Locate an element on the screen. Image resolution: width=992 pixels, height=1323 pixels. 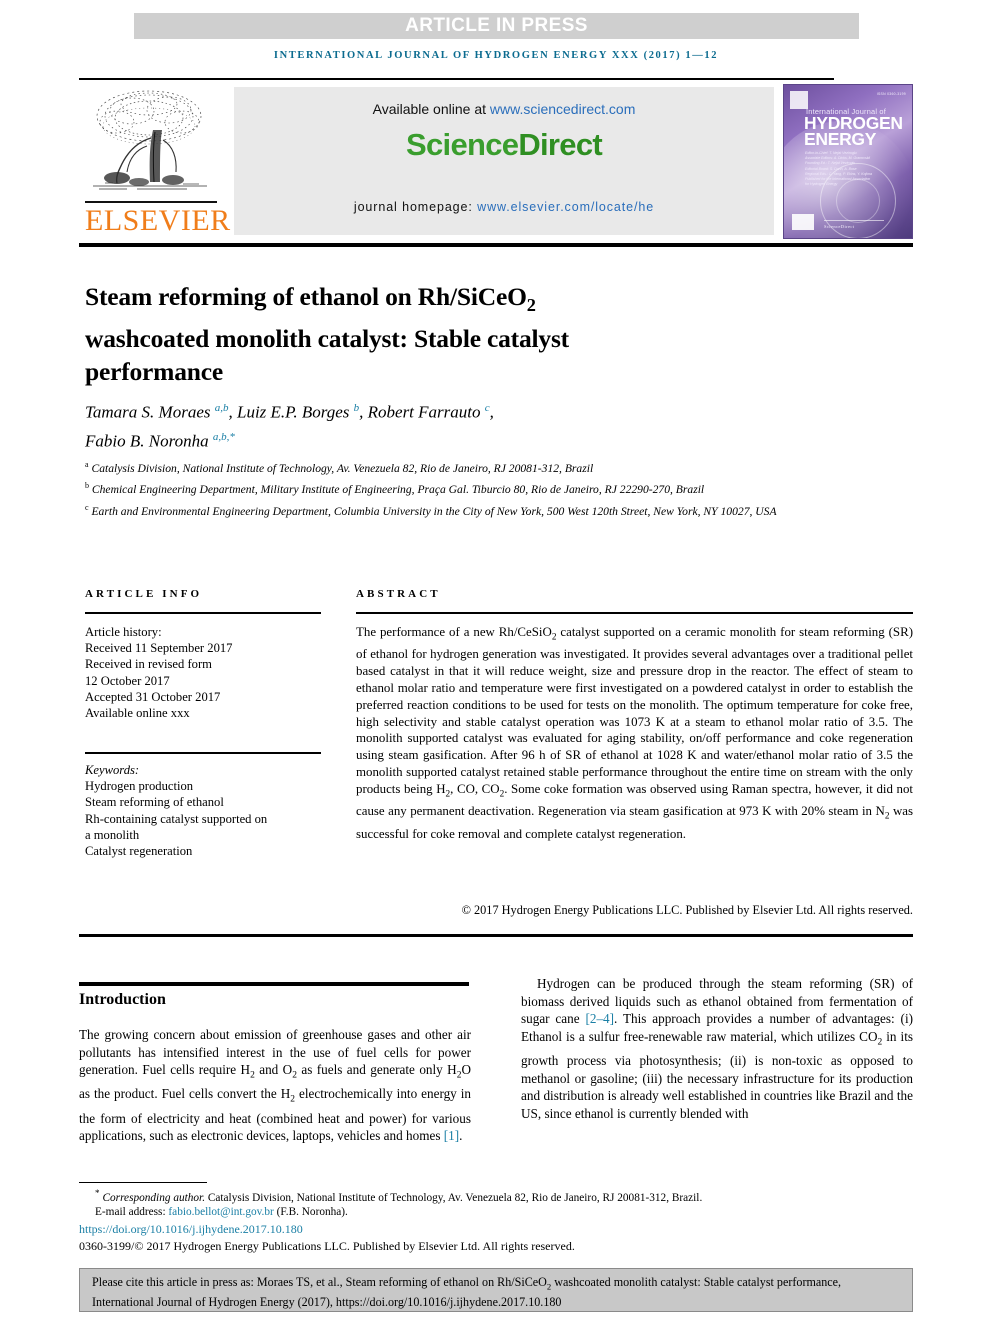
footnote-star-marker: * is located at coordinates (97, 1193).